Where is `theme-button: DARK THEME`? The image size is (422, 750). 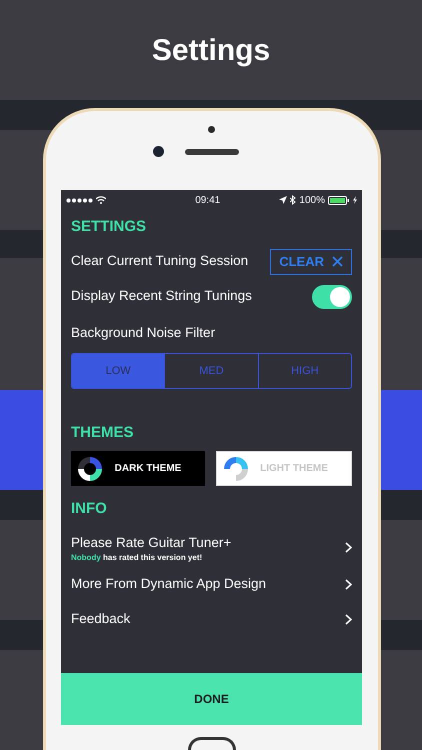 theme-button: DARK THEME is located at coordinates (138, 468).